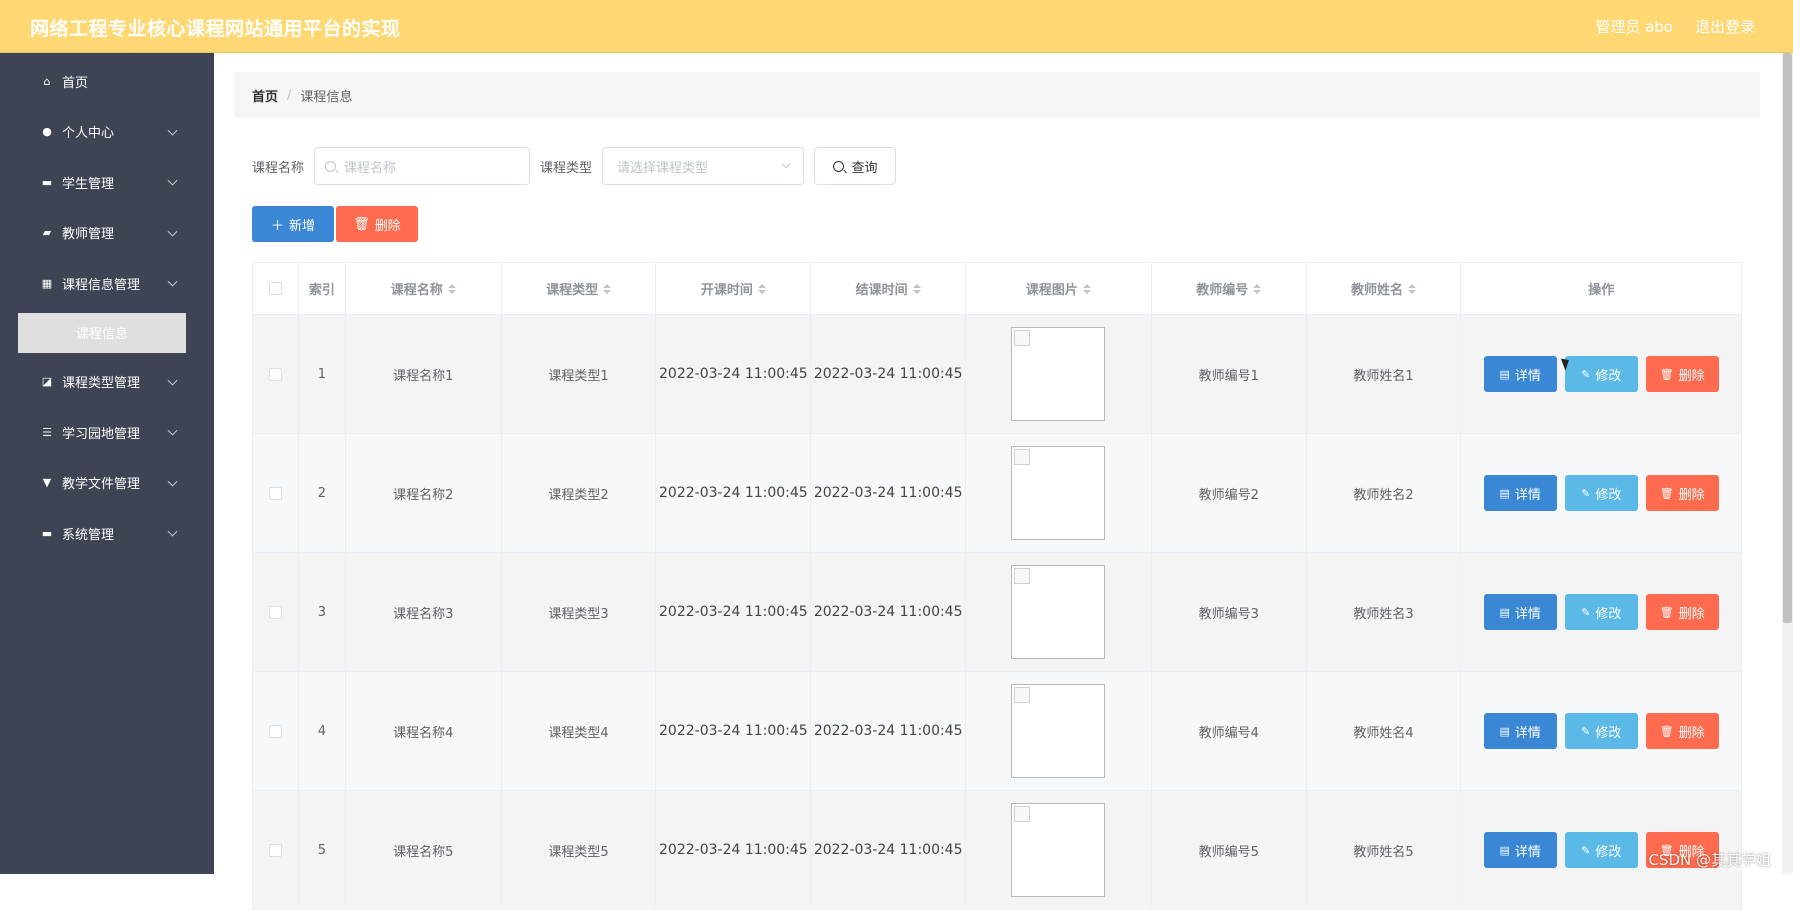 The image size is (1793, 910). Describe the element at coordinates (107, 533) in the screenshot. I see `sidebar-item-8: ▬系统管理` at that location.